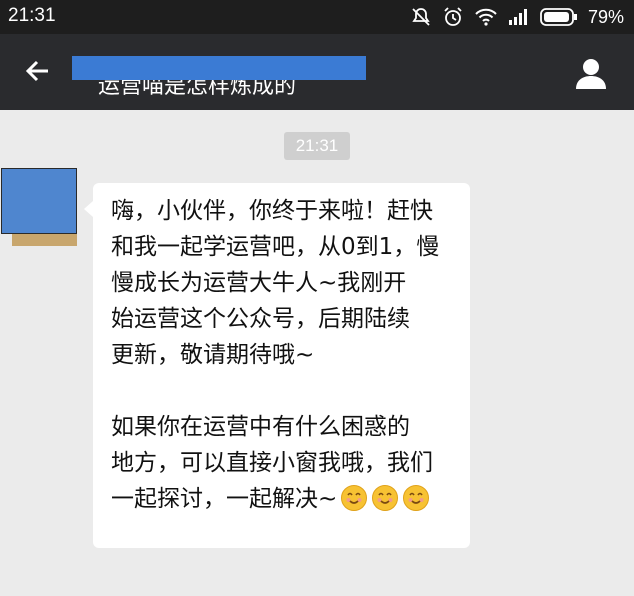  Describe the element at coordinates (259, 283) in the screenshot. I see `message-line: 慢成长为运营大牛人~我刚开` at that location.